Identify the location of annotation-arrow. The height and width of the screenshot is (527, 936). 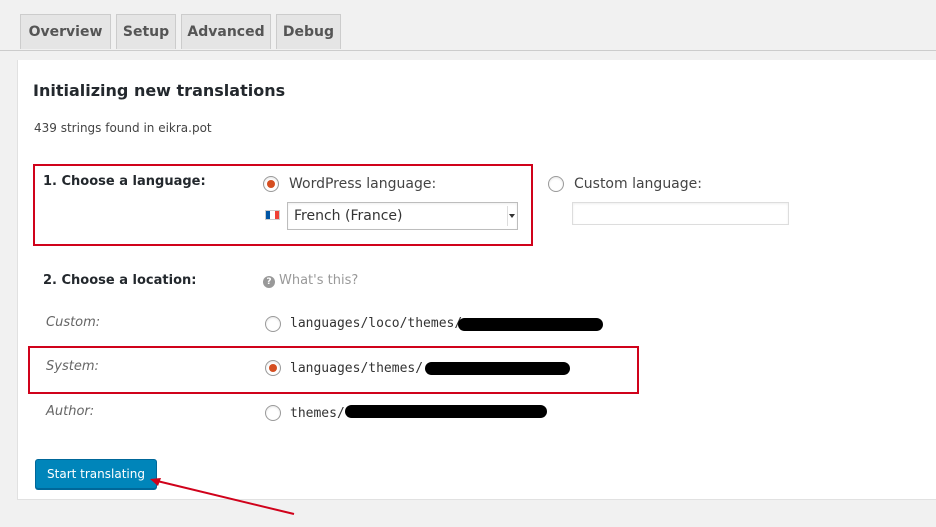
(222, 496).